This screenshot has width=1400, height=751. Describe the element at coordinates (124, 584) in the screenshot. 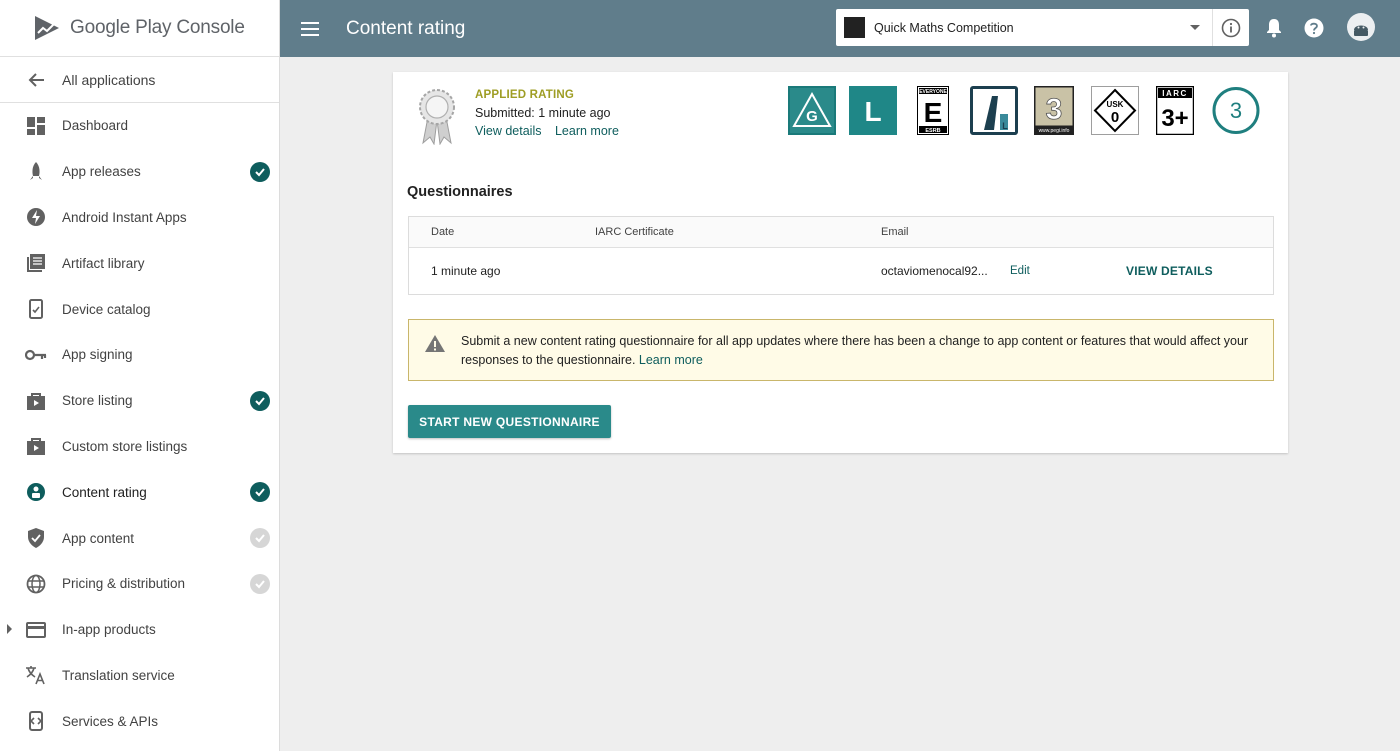

I see `sidebar-item-label: Pricing & distribution` at that location.